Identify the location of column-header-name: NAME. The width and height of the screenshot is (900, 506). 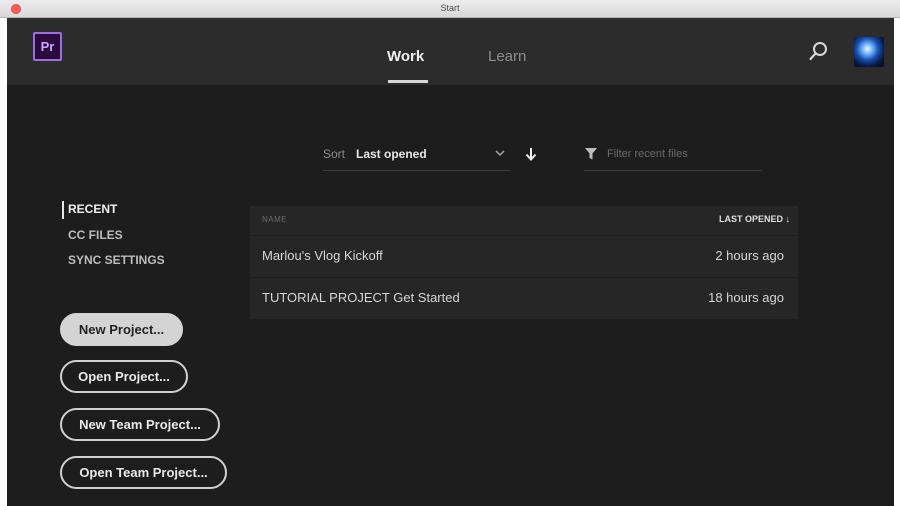
(274, 219).